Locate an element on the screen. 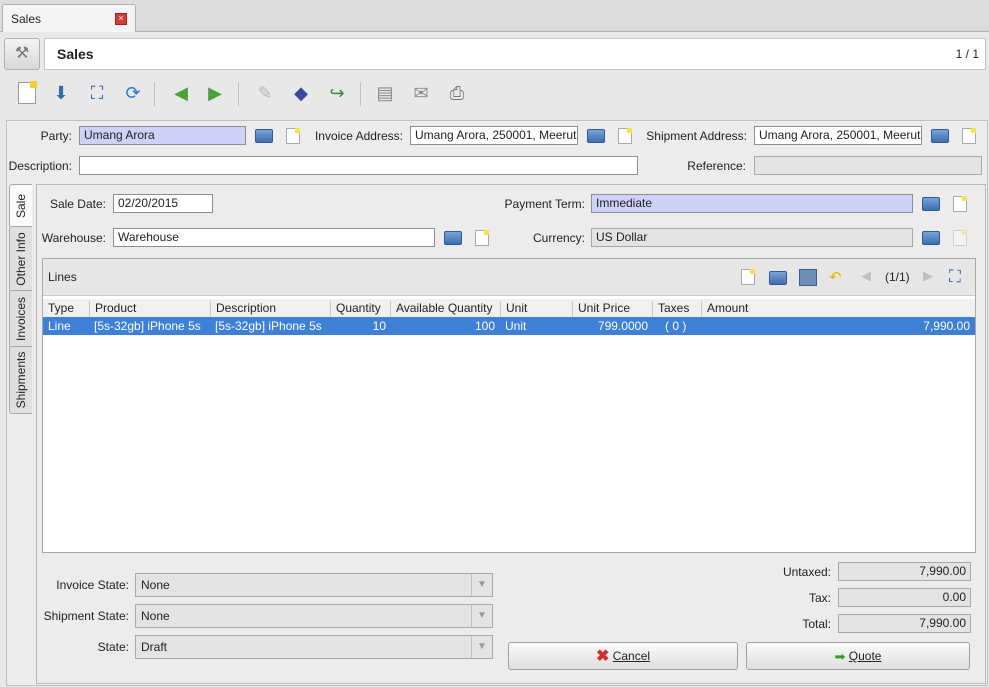 The image size is (989, 687). col-taxes: Taxes is located at coordinates (670, 309).